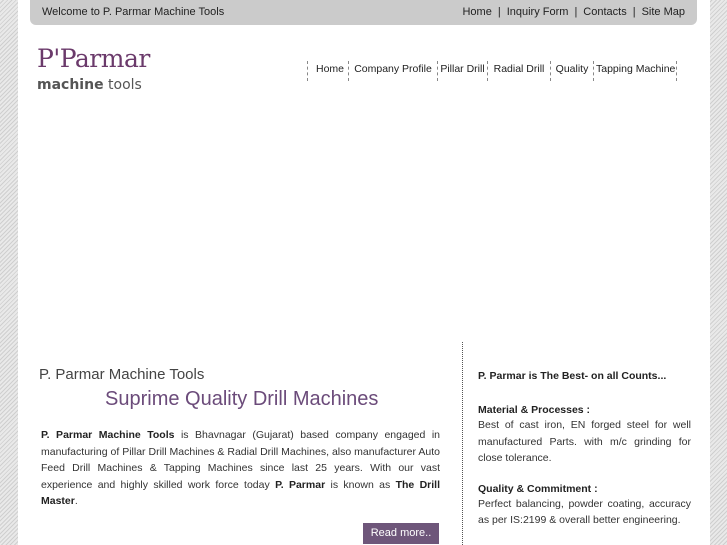 This screenshot has width=727, height=545. What do you see at coordinates (538, 12) in the screenshot?
I see `top-link-inquiry-form: Inquiry Form` at bounding box center [538, 12].